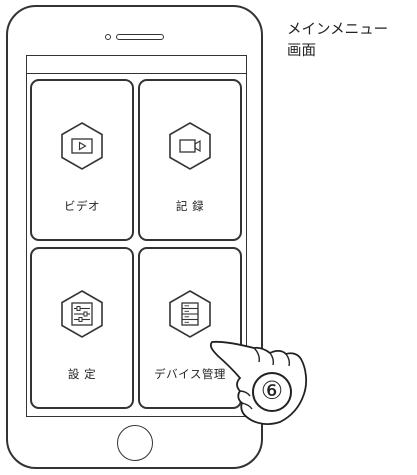 Image resolution: width=417 pixels, height=475 pixels. What do you see at coordinates (136, 65) in the screenshot?
I see `status-bar` at bounding box center [136, 65].